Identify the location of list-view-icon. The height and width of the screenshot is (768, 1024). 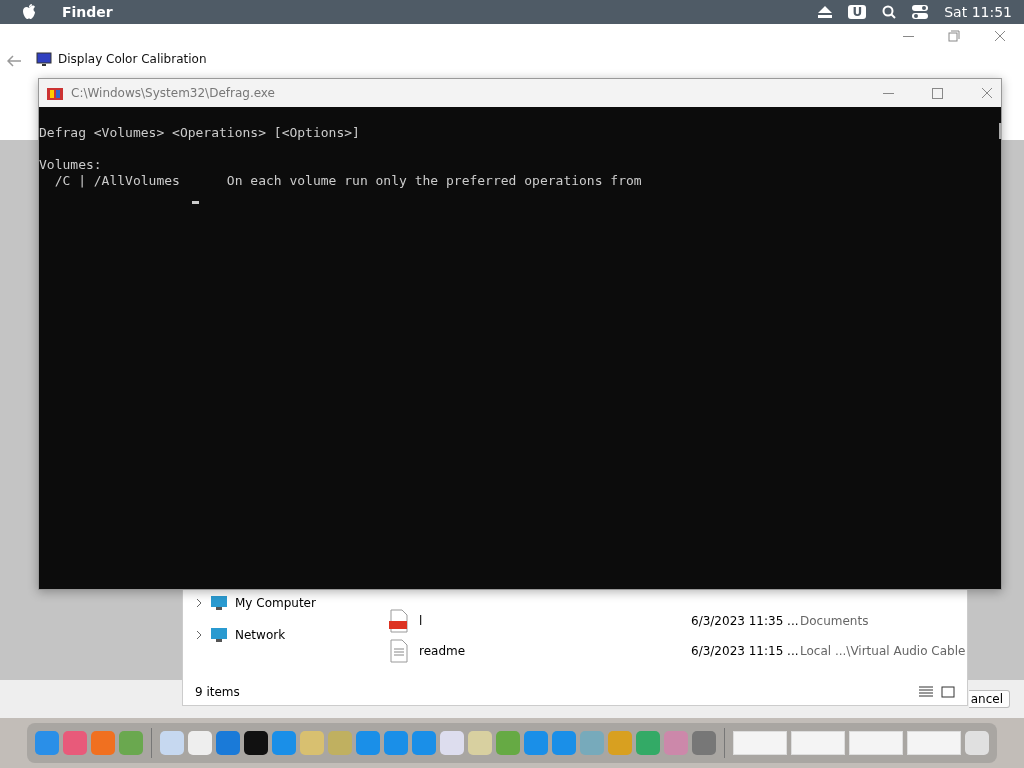
(926, 692).